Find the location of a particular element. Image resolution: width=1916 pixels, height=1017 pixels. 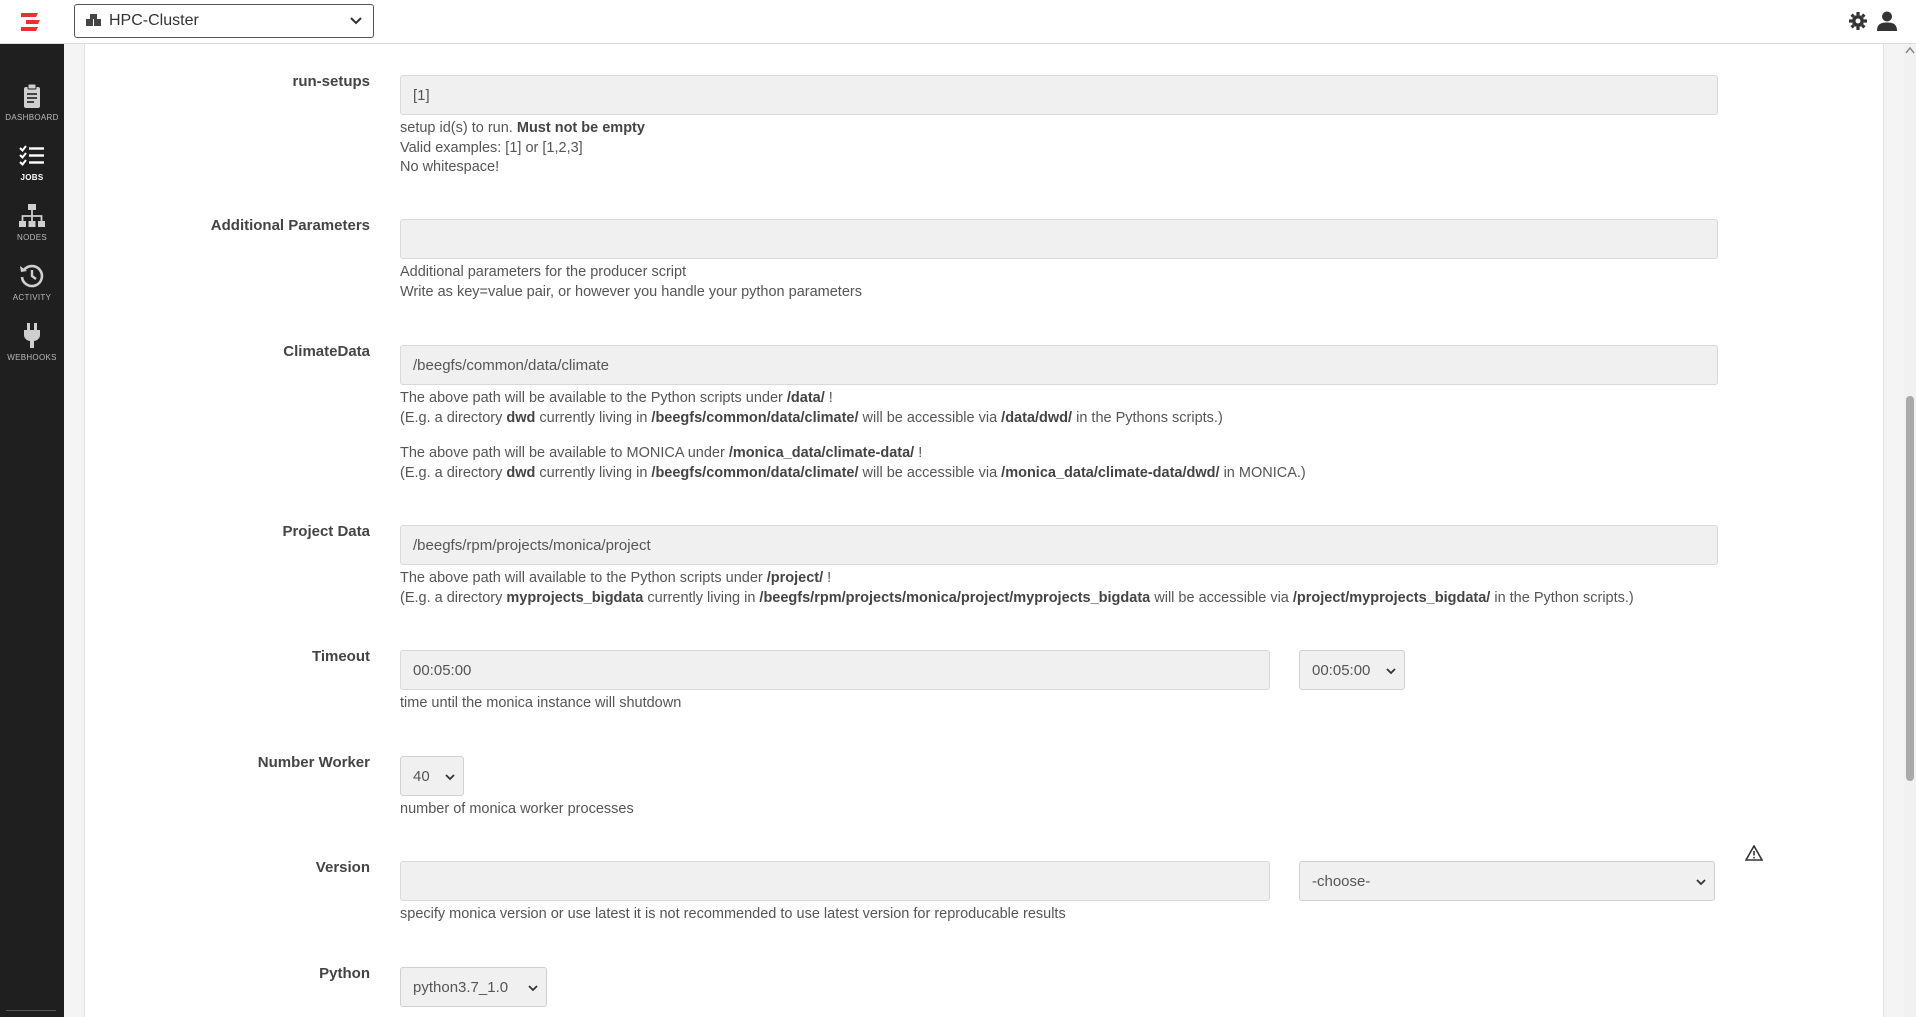

user-icon is located at coordinates (1887, 21).